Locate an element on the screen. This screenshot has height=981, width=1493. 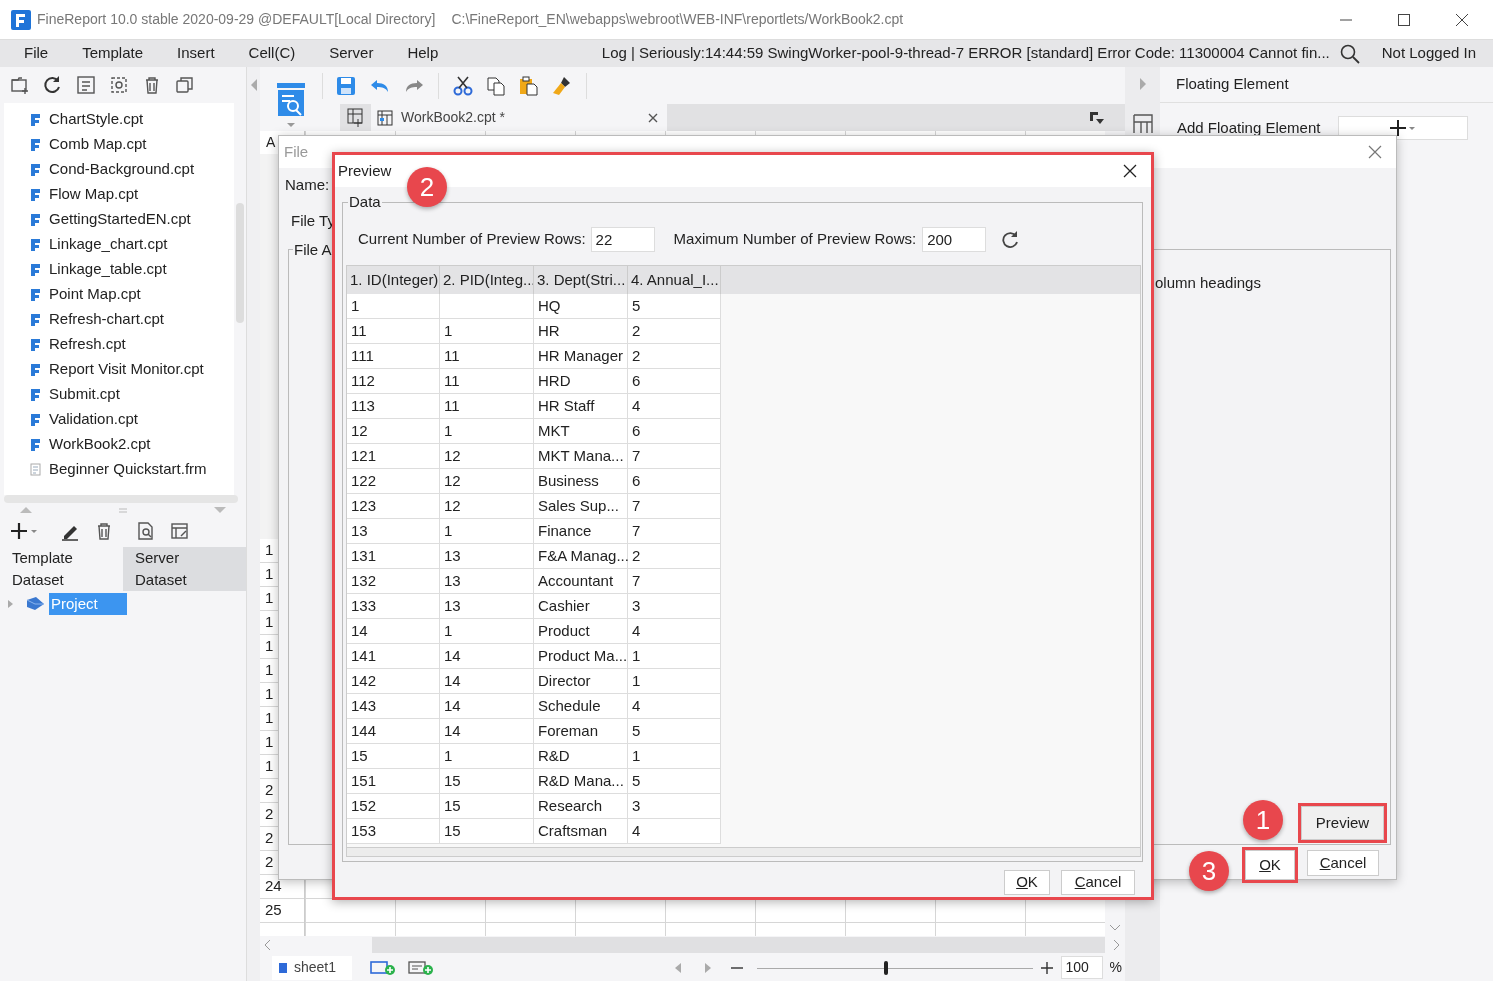
table-cell: HR is located at coordinates (581, 331).